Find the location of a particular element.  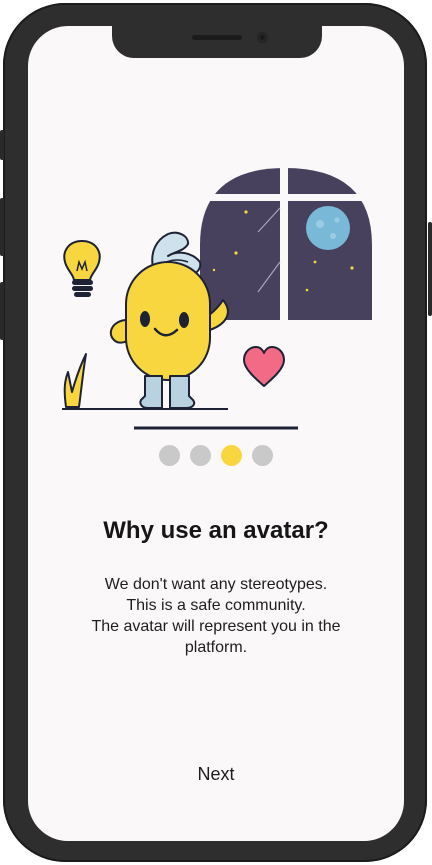

pagination-dot-3-active is located at coordinates (231, 455).